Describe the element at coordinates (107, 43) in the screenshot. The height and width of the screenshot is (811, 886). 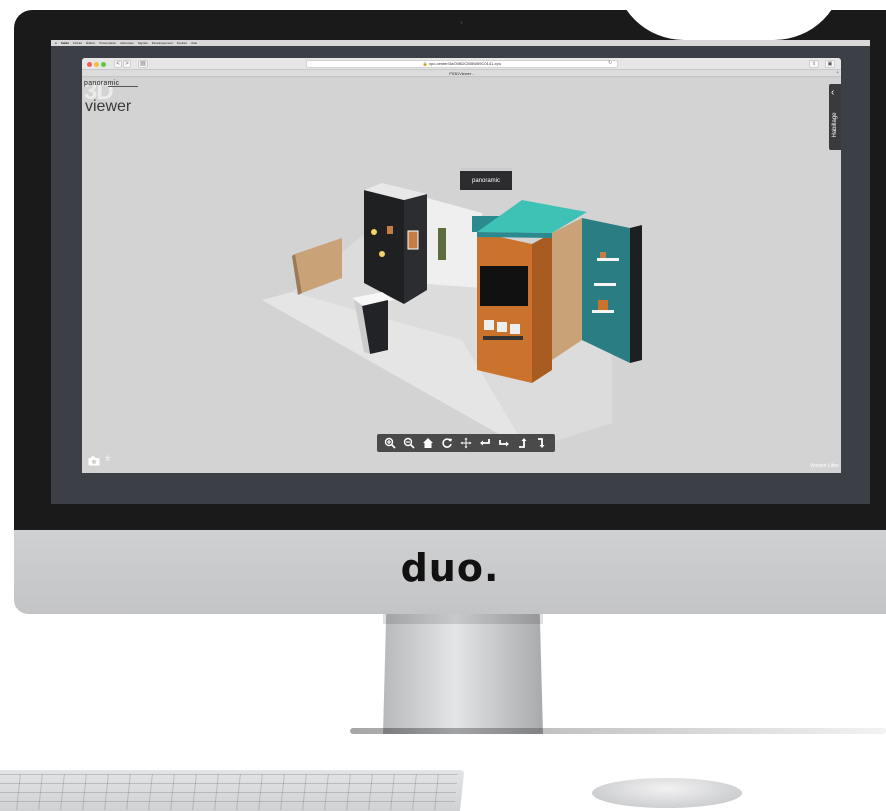
I see `menu-item-presentation: Présentation` at that location.